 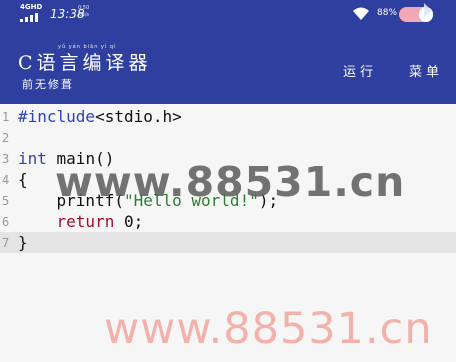 What do you see at coordinates (6, 243) in the screenshot?
I see `line-number: 7` at bounding box center [6, 243].